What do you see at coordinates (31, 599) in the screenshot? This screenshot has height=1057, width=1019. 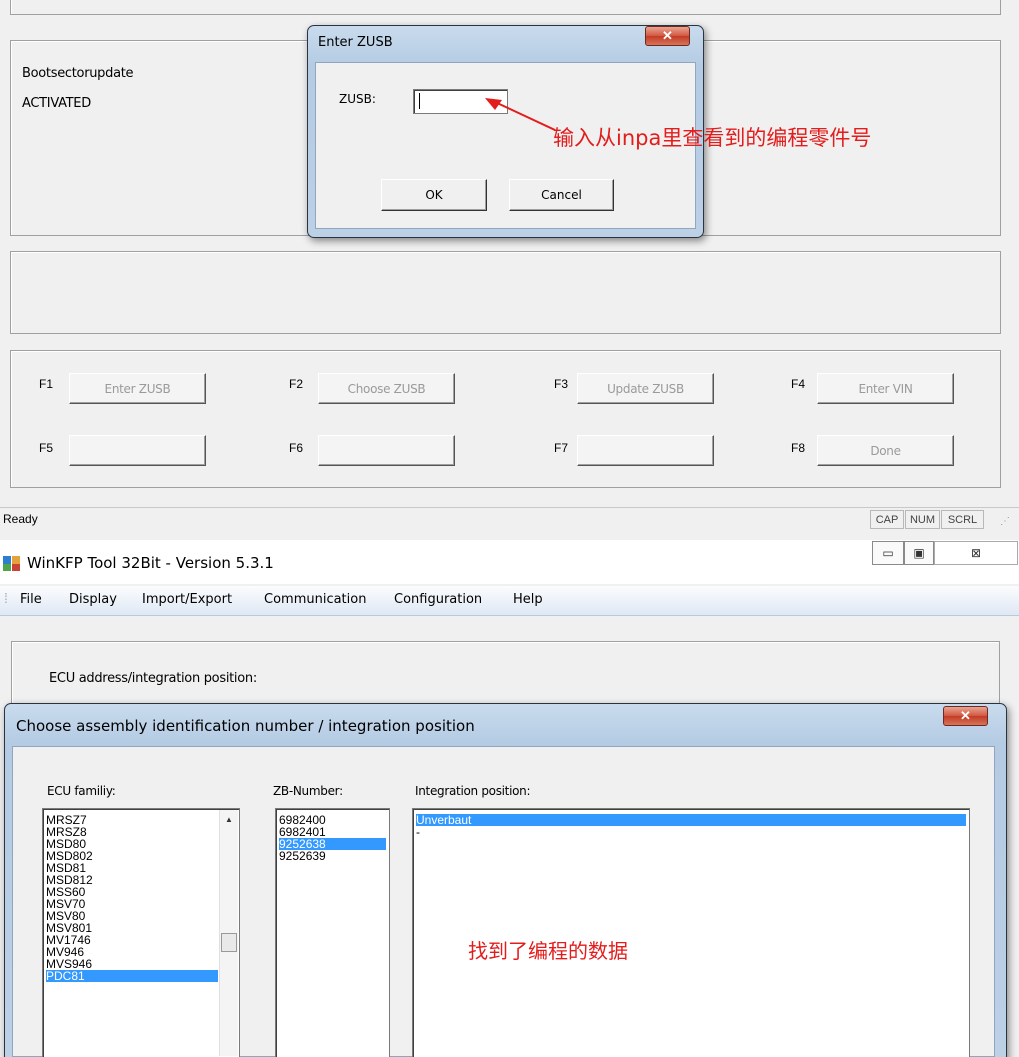 I see `menu-file: File` at bounding box center [31, 599].